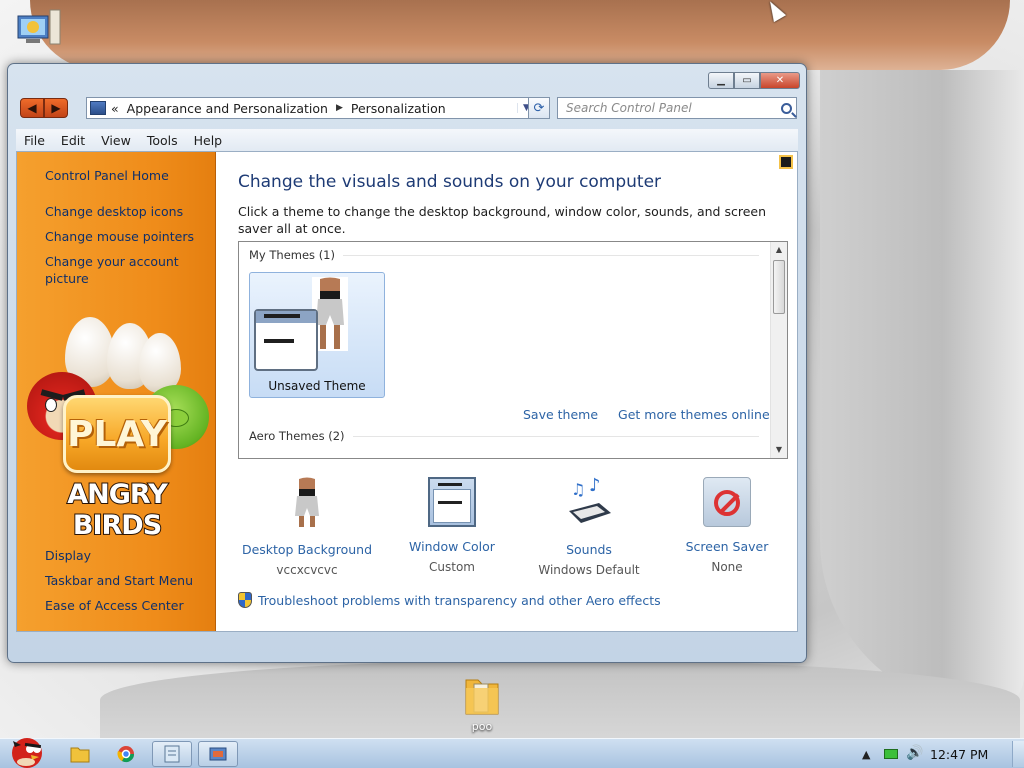 The height and width of the screenshot is (768, 1024). I want to click on show-desktop-button, so click(1018, 754).